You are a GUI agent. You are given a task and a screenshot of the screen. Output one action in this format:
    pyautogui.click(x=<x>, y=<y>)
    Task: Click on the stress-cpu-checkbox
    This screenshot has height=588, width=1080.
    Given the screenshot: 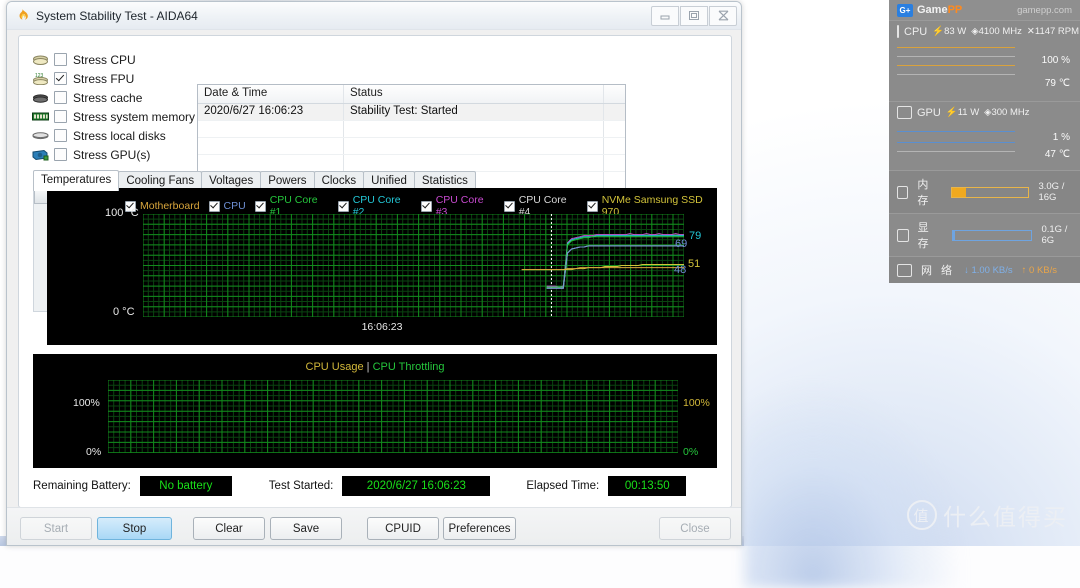 What is the action you would take?
    pyautogui.click(x=60, y=59)
    